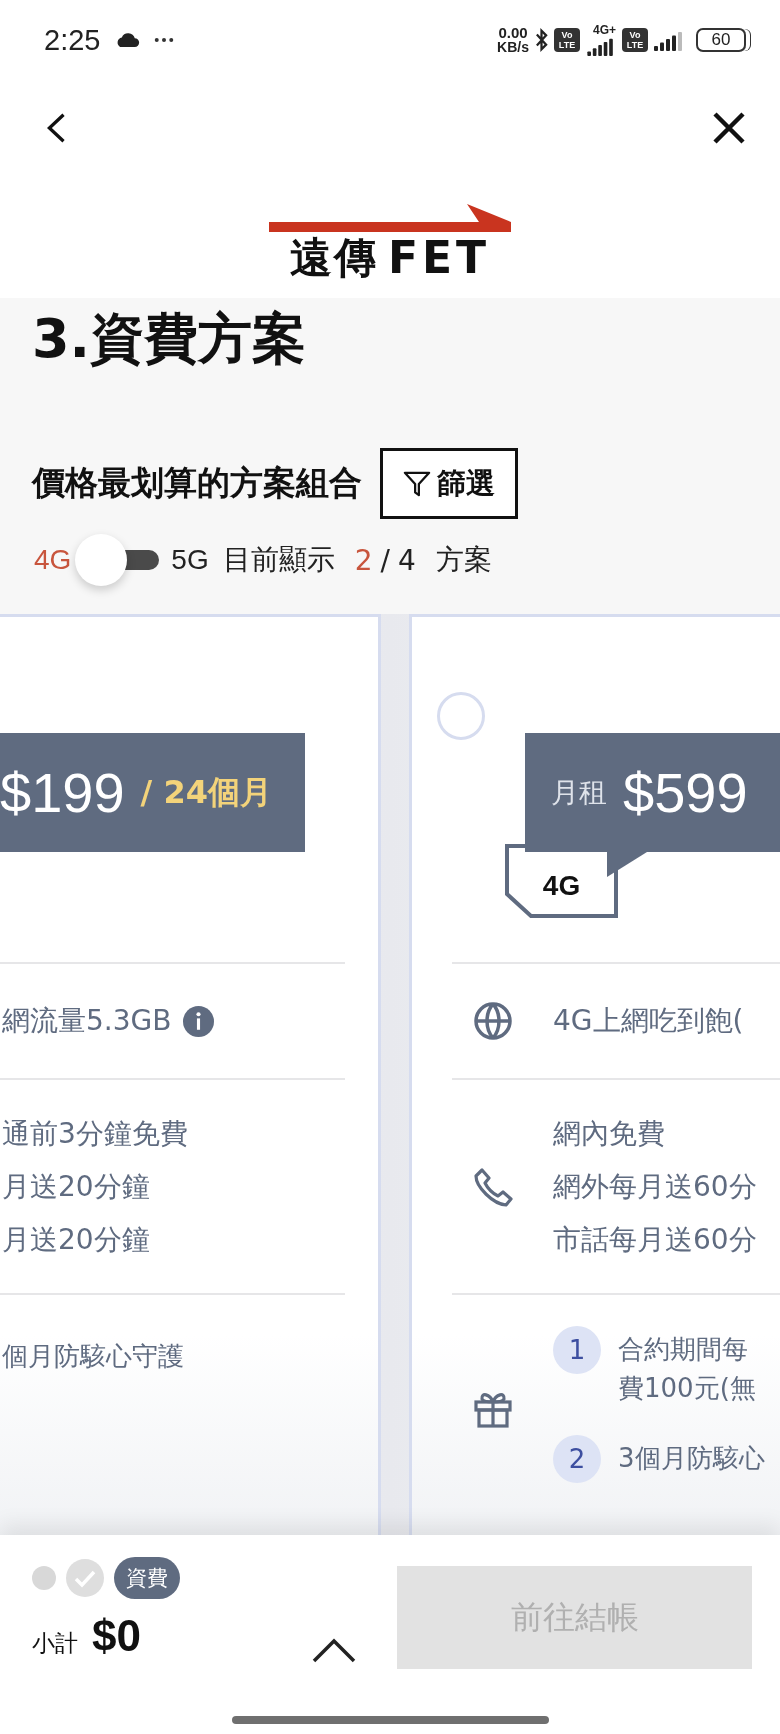 The width and height of the screenshot is (780, 1734). I want to click on feature-text: 4G上網吃到飽(, so click(648, 1021).